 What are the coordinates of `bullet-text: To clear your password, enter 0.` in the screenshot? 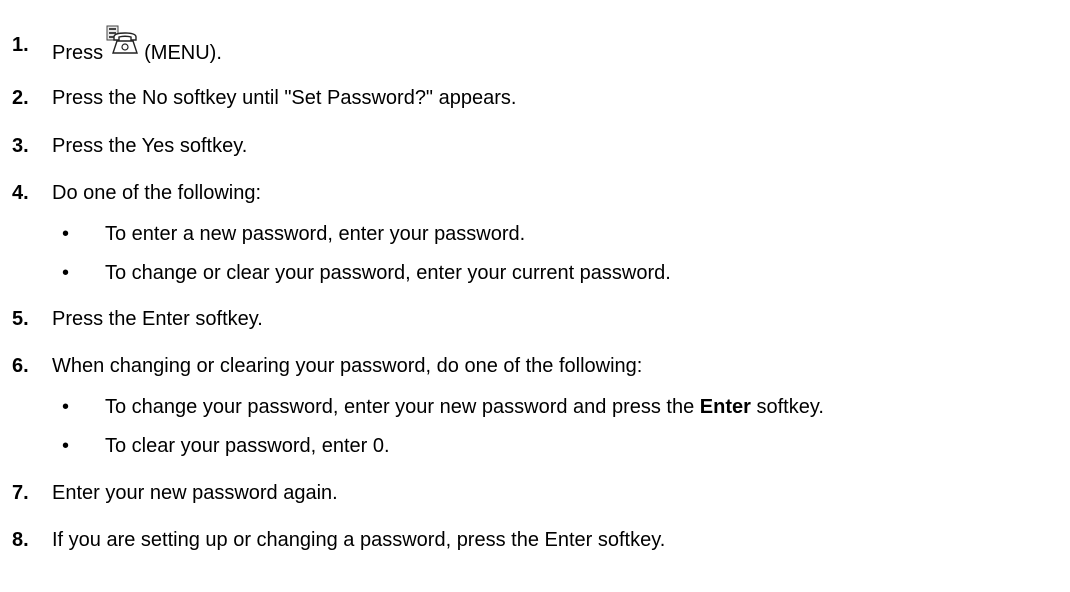 It's located at (247, 446).